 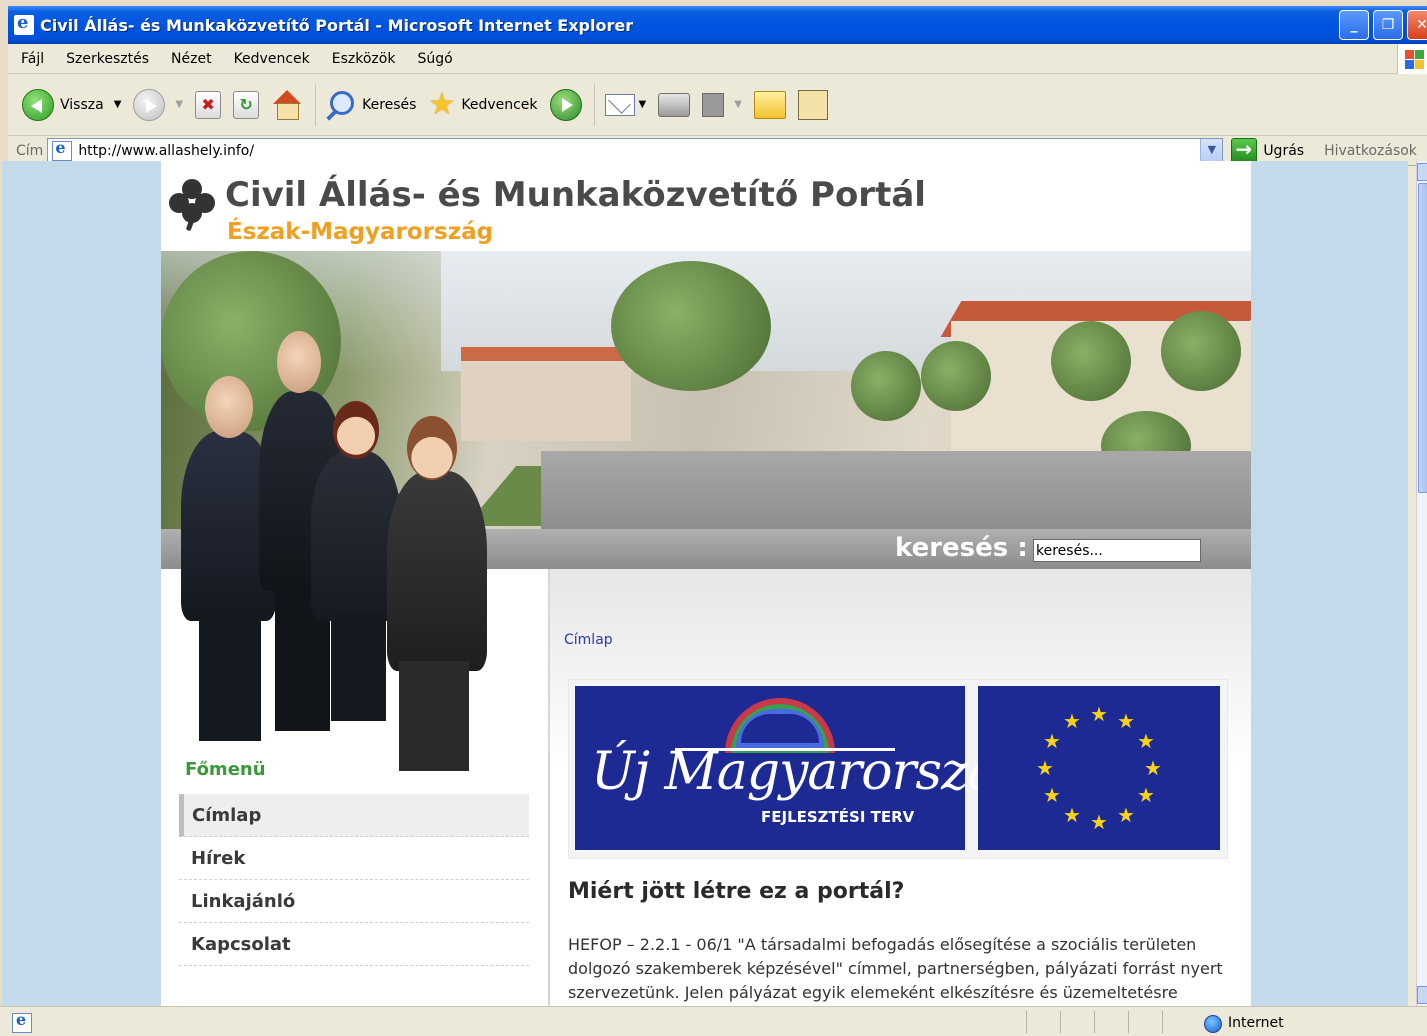 What do you see at coordinates (1388, 25) in the screenshot?
I see `restore-button: ❐` at bounding box center [1388, 25].